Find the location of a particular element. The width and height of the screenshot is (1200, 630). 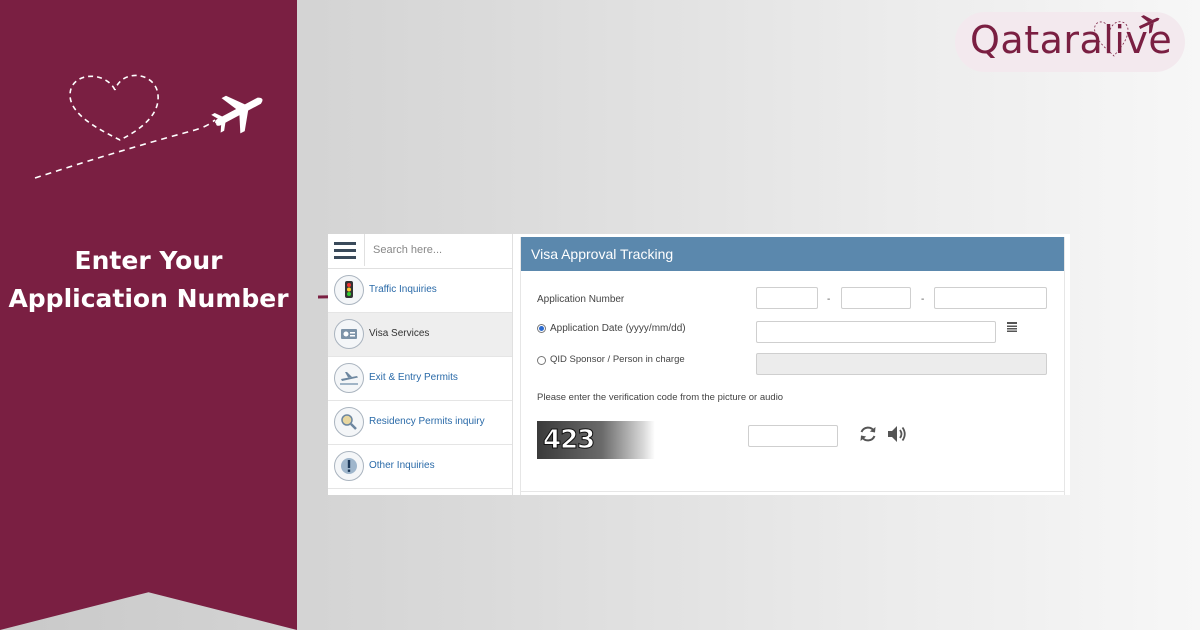

sidebar-item-label: Other Inquiries is located at coordinates (402, 465).